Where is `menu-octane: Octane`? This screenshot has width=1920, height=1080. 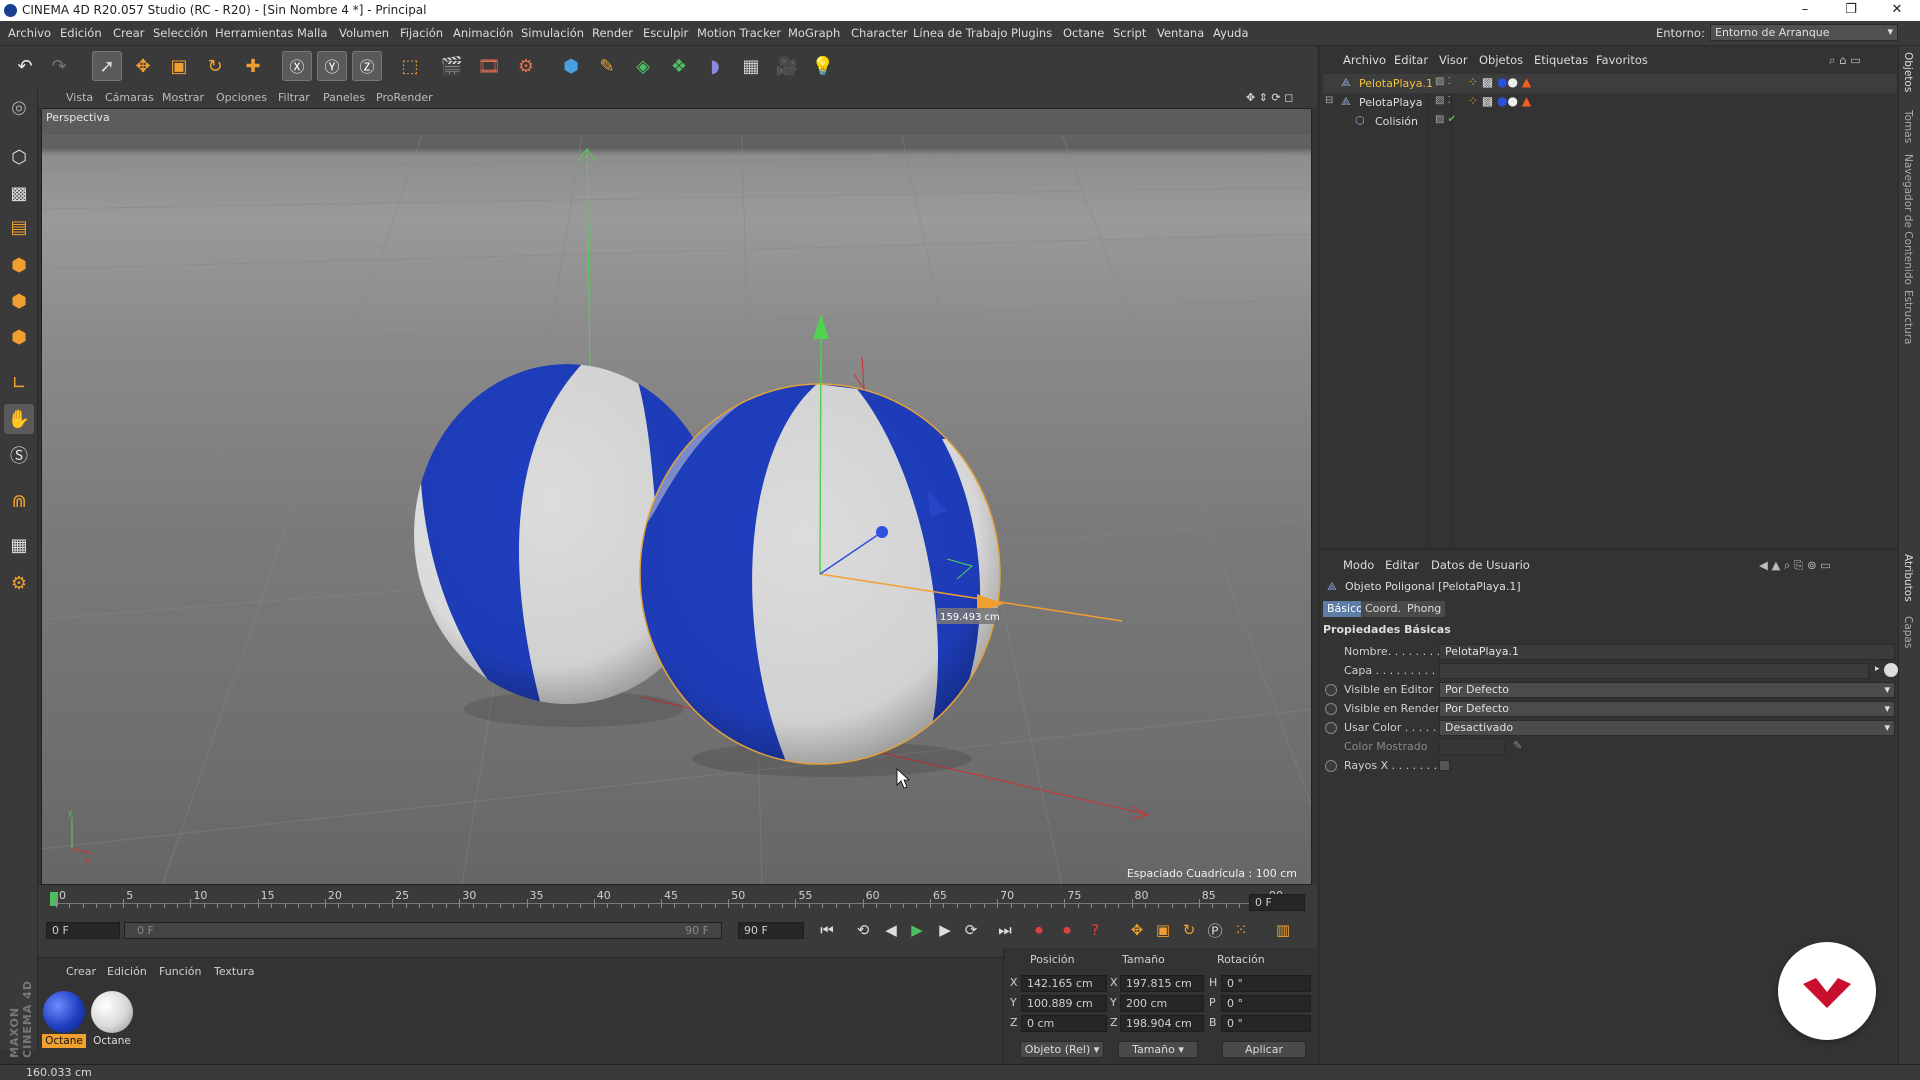
menu-octane: Octane is located at coordinates (1083, 33).